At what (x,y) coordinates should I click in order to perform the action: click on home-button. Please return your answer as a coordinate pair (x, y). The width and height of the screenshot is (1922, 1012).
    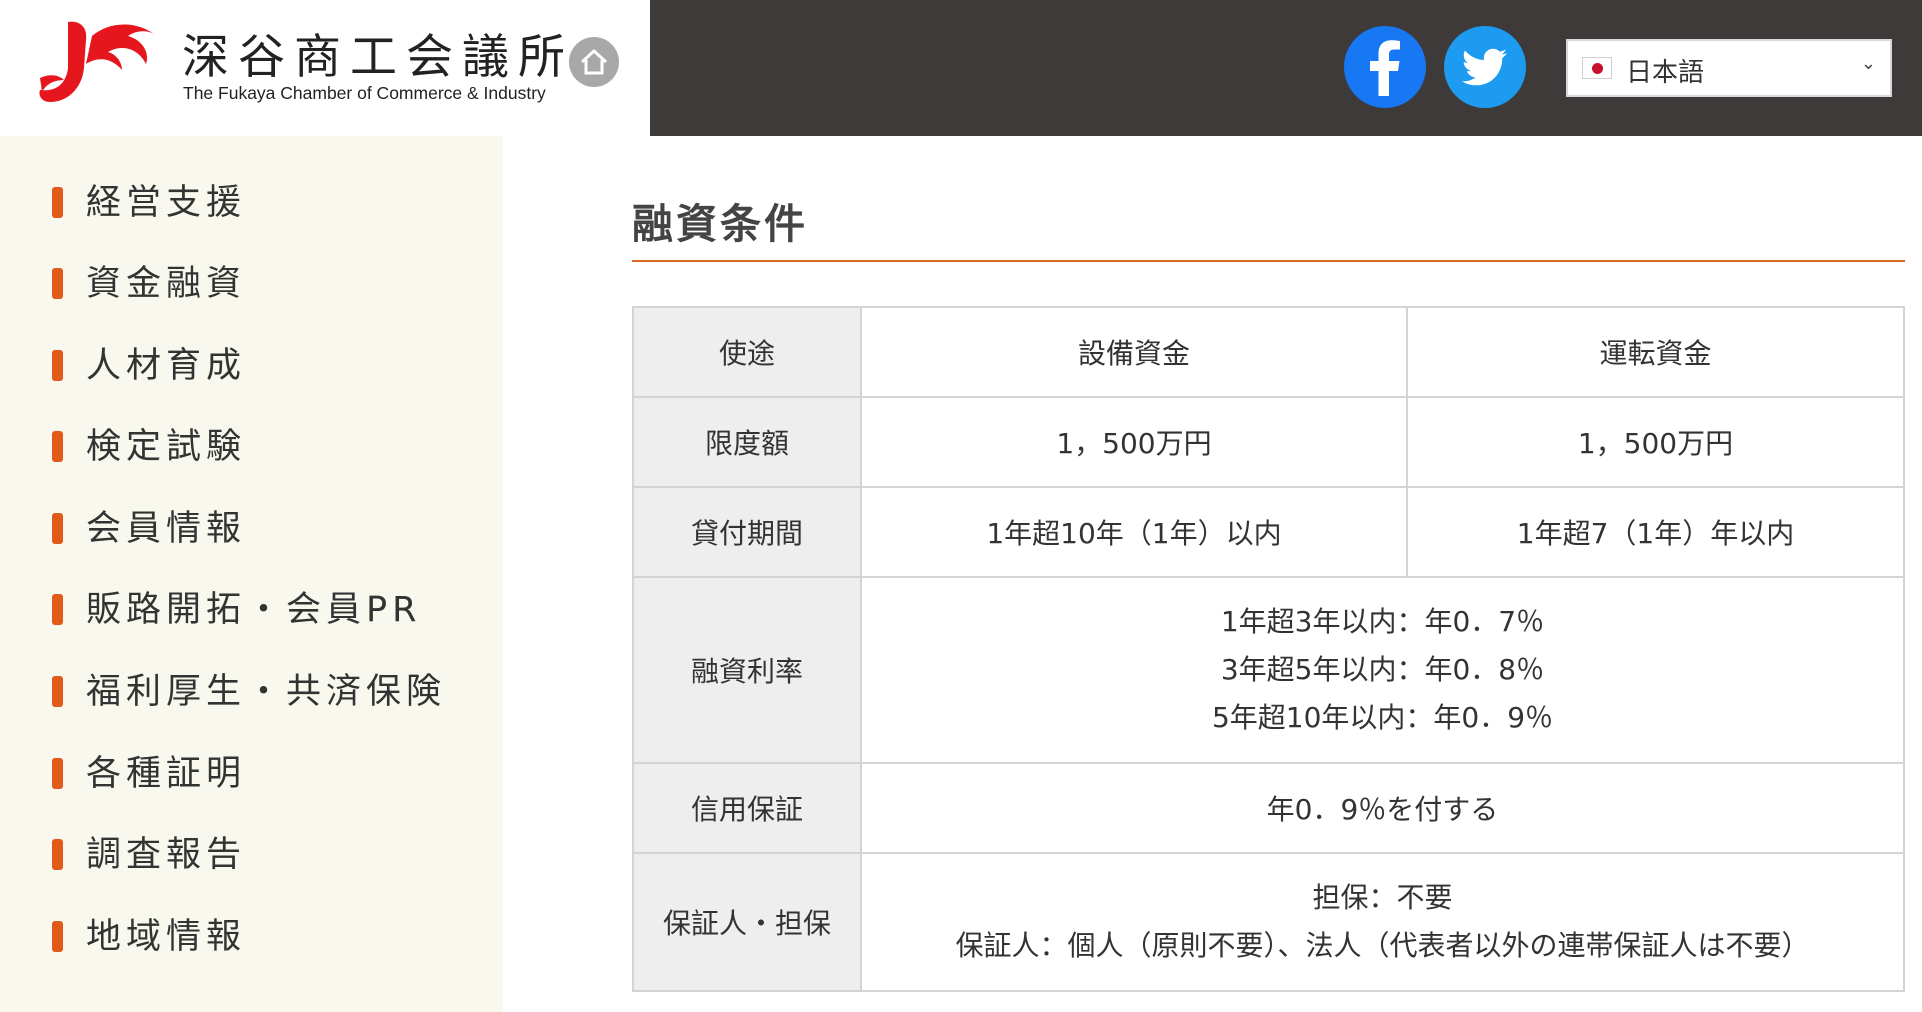
    Looking at the image, I should click on (594, 62).